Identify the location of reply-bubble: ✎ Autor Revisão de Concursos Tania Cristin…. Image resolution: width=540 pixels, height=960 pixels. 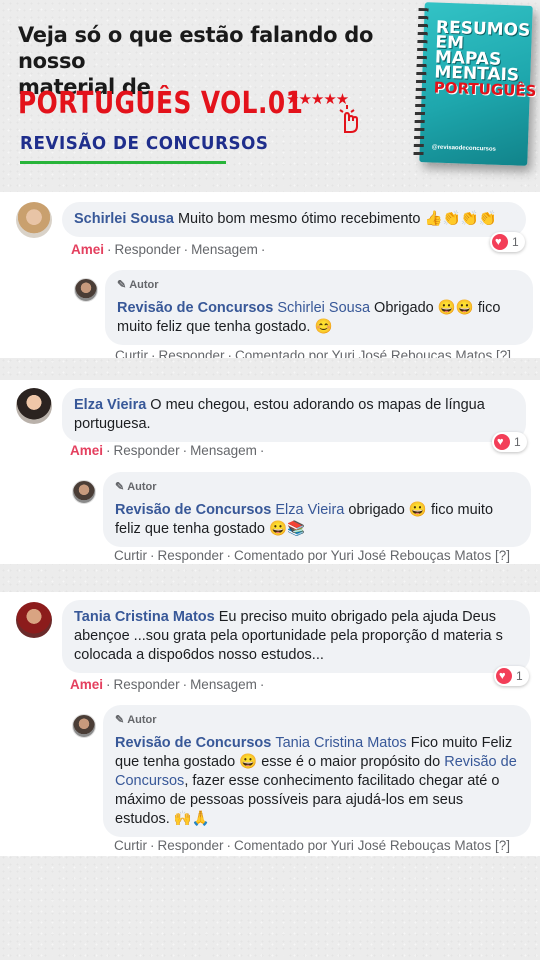
(317, 771).